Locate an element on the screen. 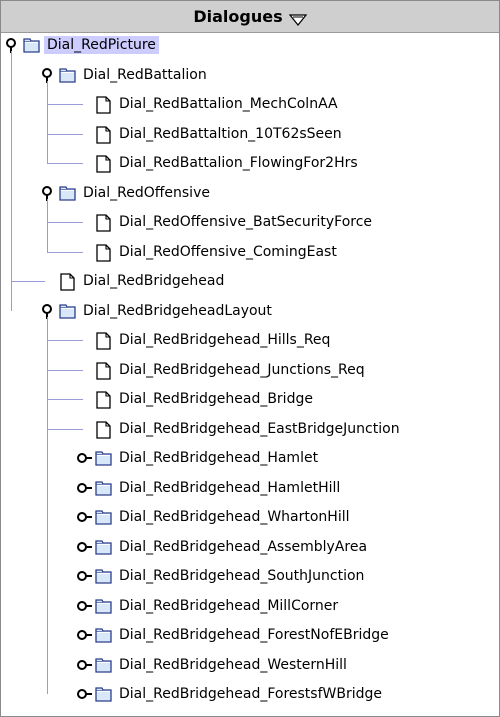 The image size is (500, 717). tree-file-node: Dial_RedBattalion_MechColnAA is located at coordinates (209, 104).